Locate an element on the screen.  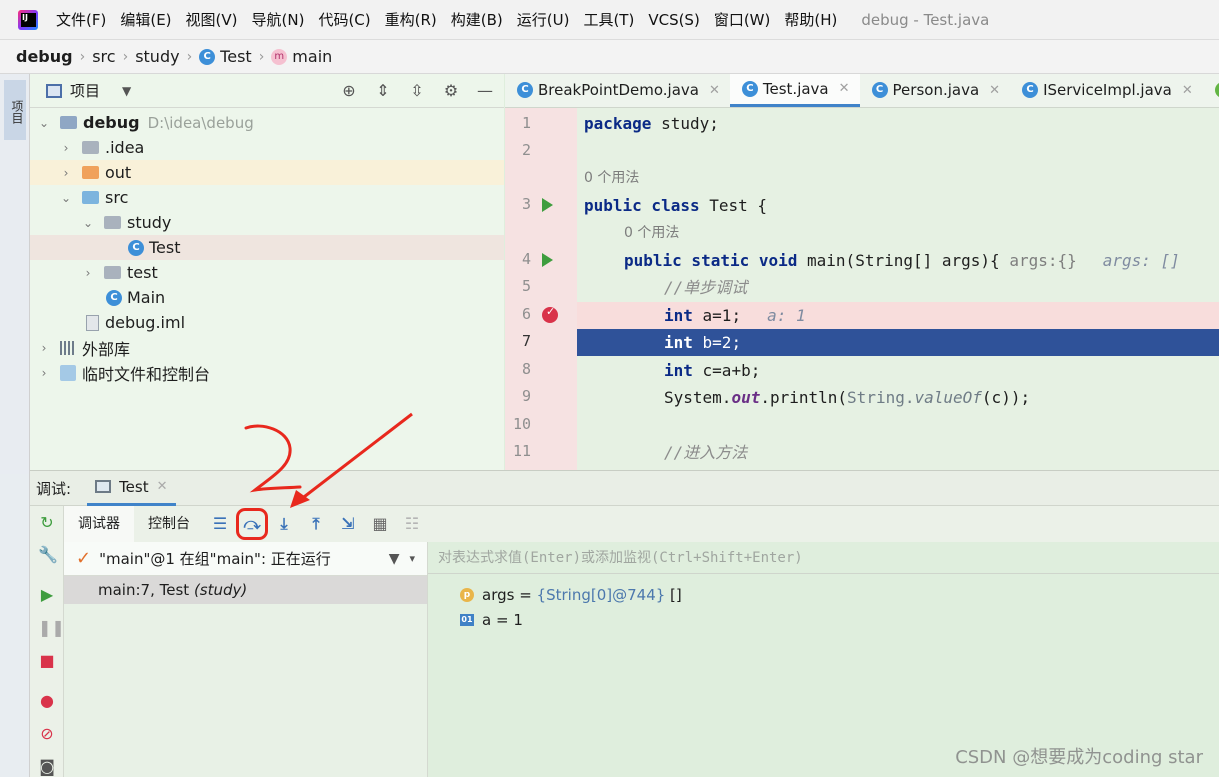
editor-gutter: 1 2 3 4 5 6 7 8 9 10 11 is located at coordinates (541, 289).